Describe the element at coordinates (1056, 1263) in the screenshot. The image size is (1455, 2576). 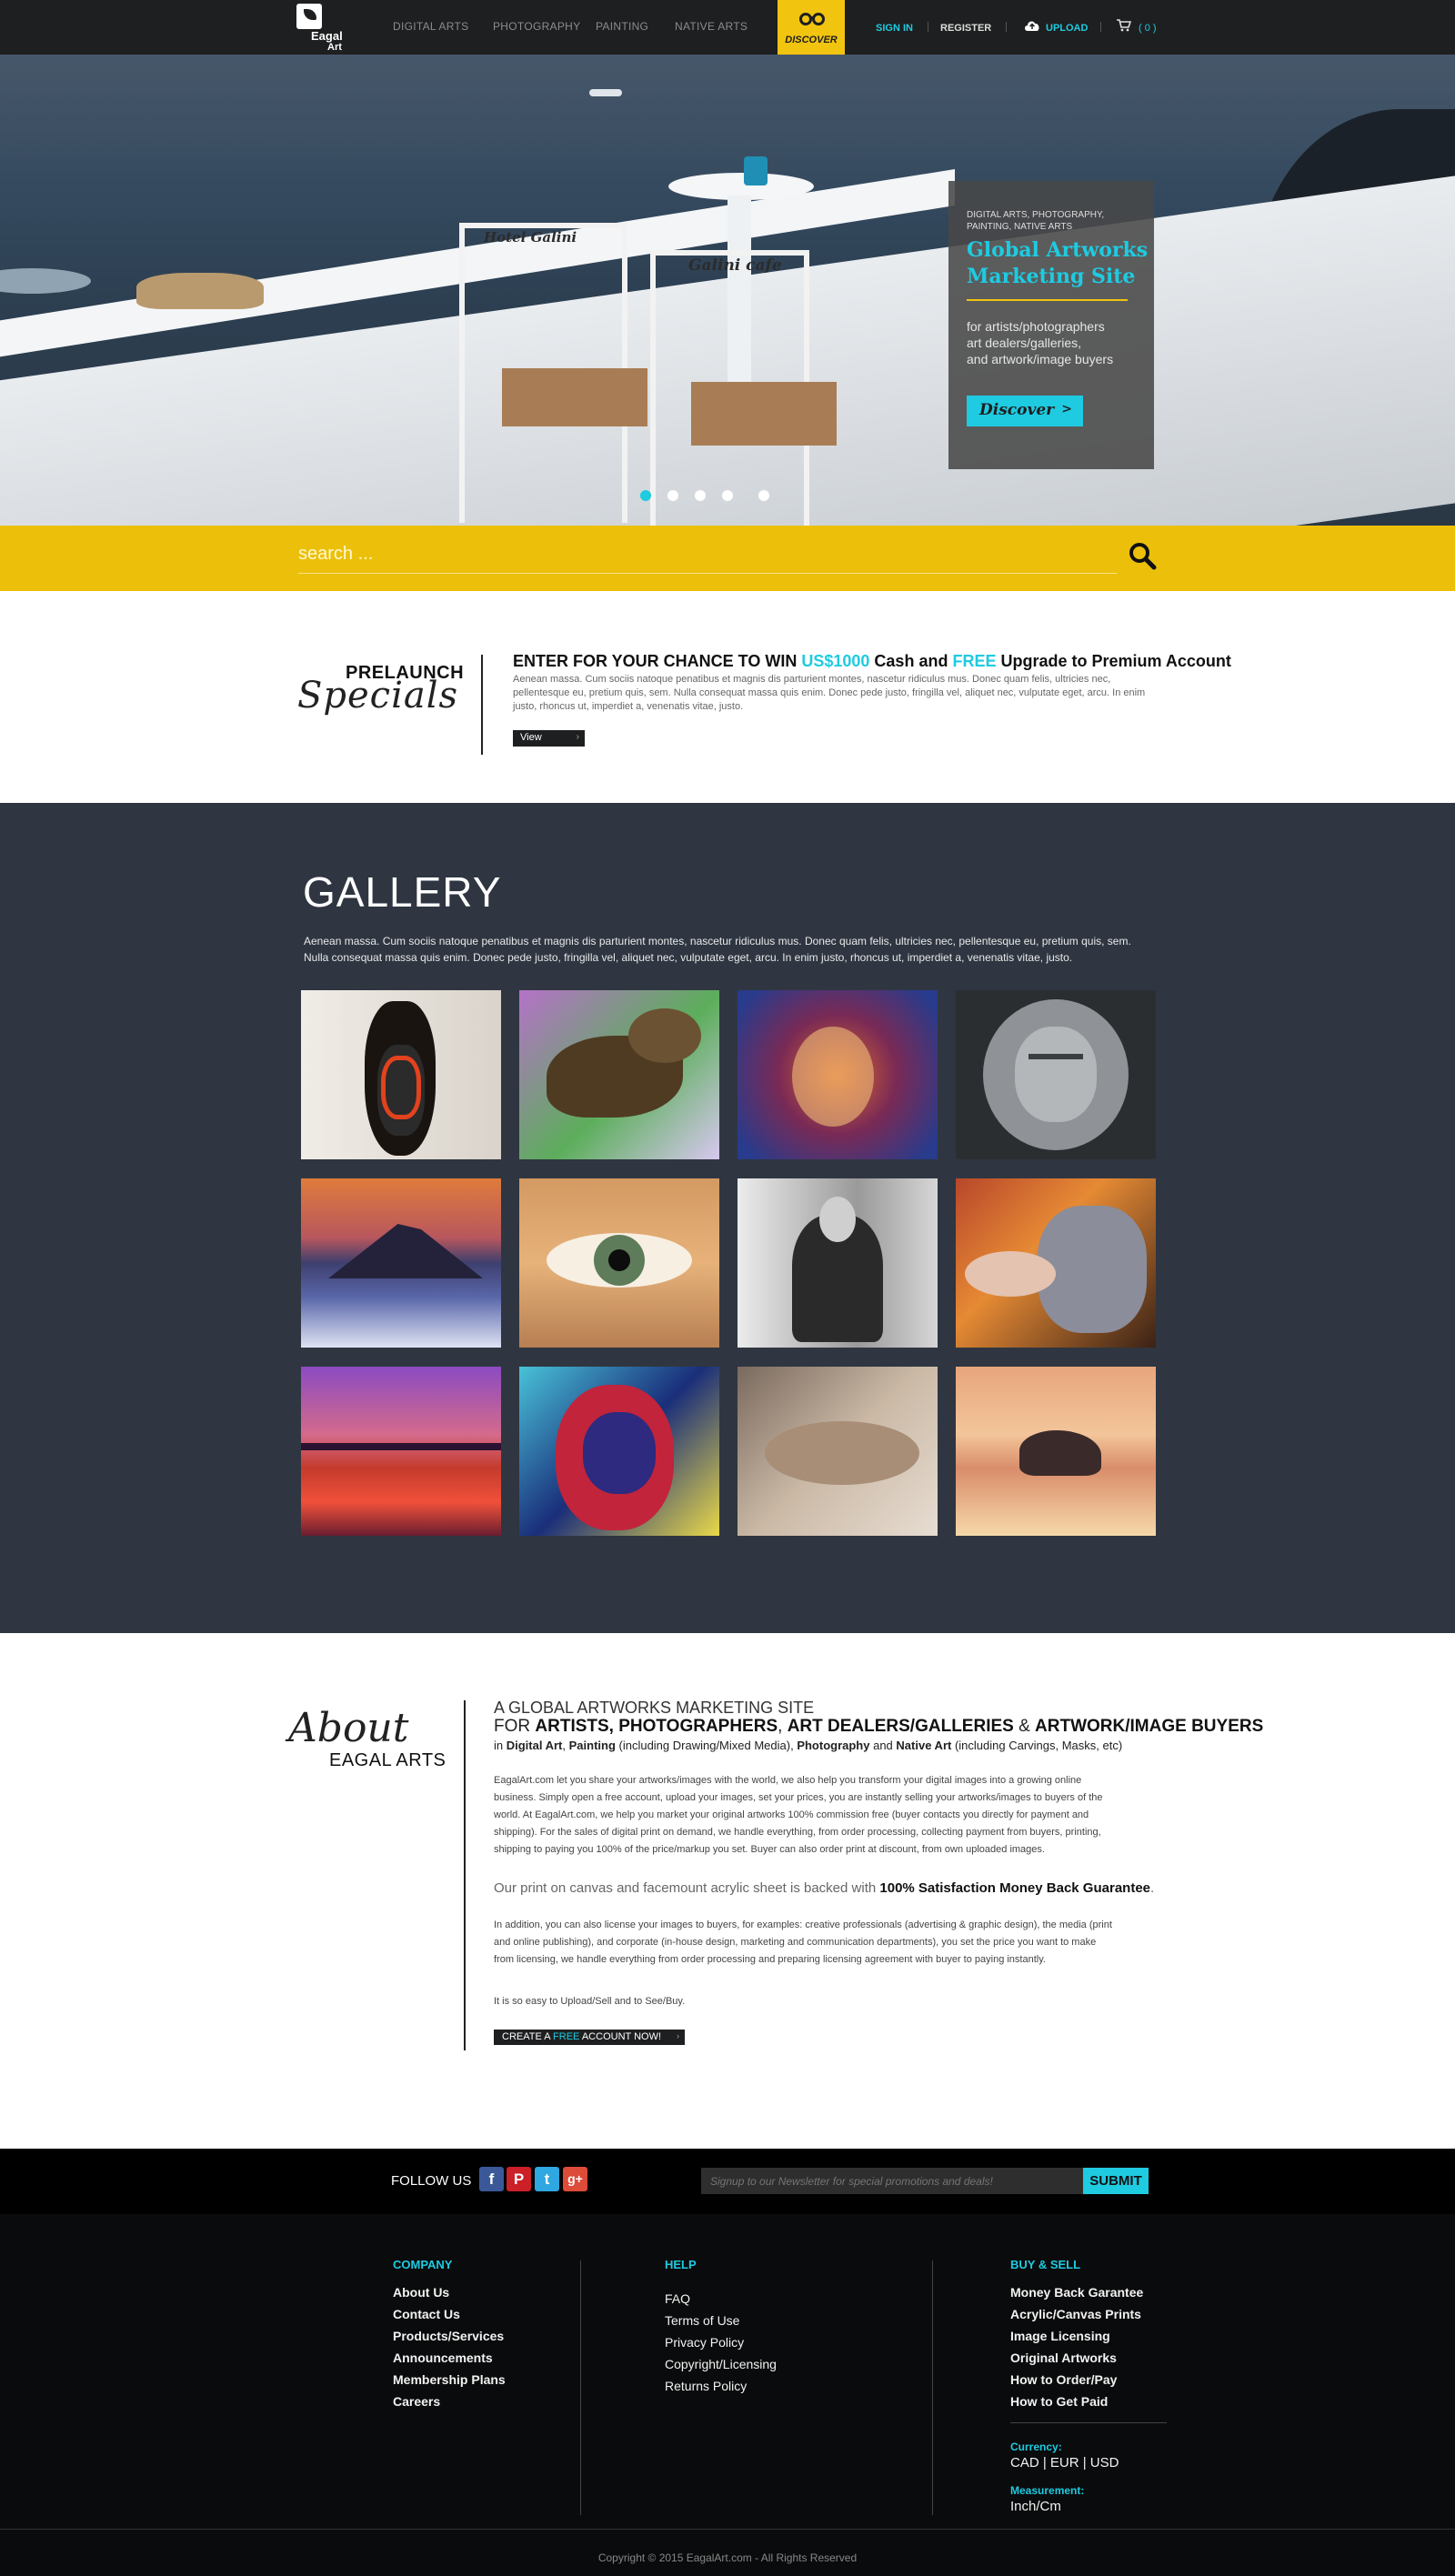
I see `gallery-item-lion-woman-fantasy` at that location.